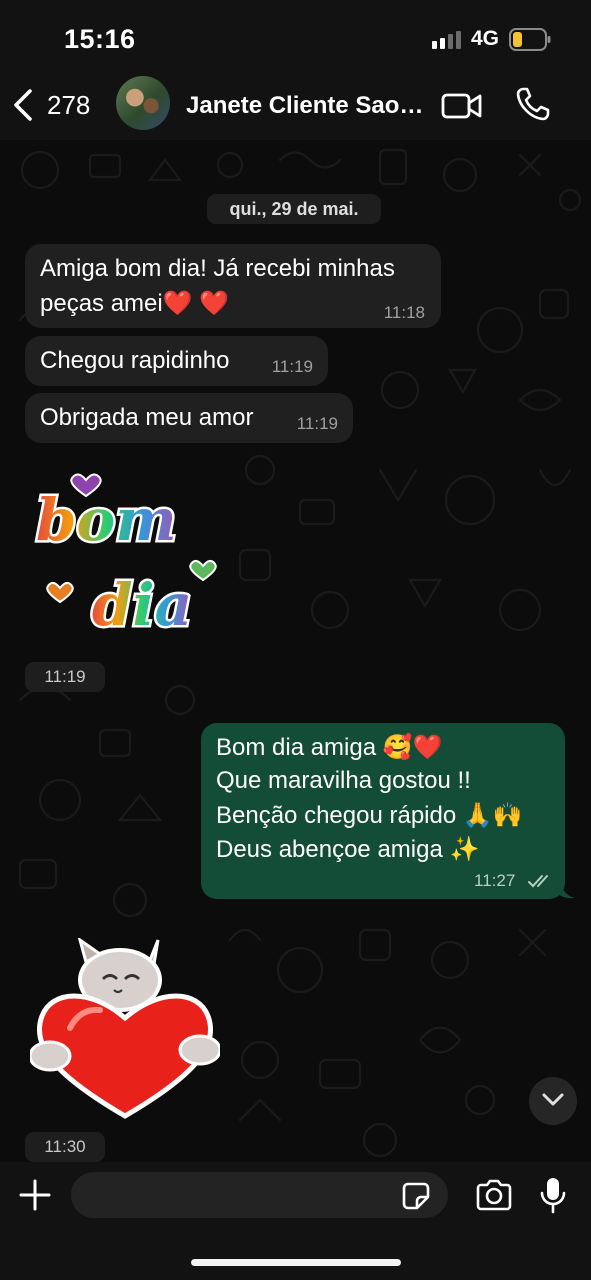 This screenshot has width=591, height=1280. Describe the element at coordinates (295, 1221) in the screenshot. I see `message-composer` at that location.